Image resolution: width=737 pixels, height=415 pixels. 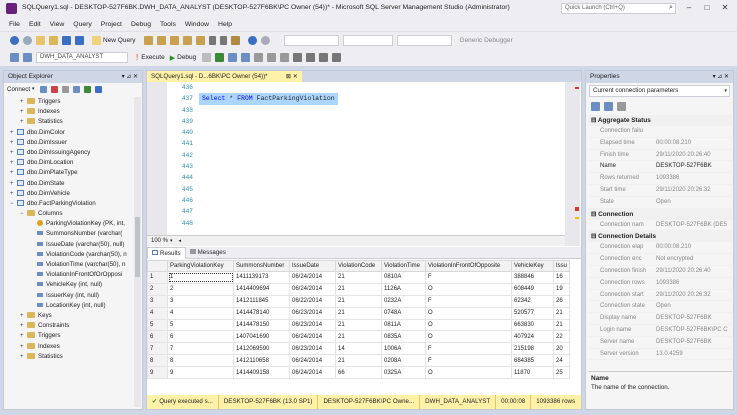 What do you see at coordinates (40, 40) in the screenshot?
I see `new-file-icon` at bounding box center [40, 40].